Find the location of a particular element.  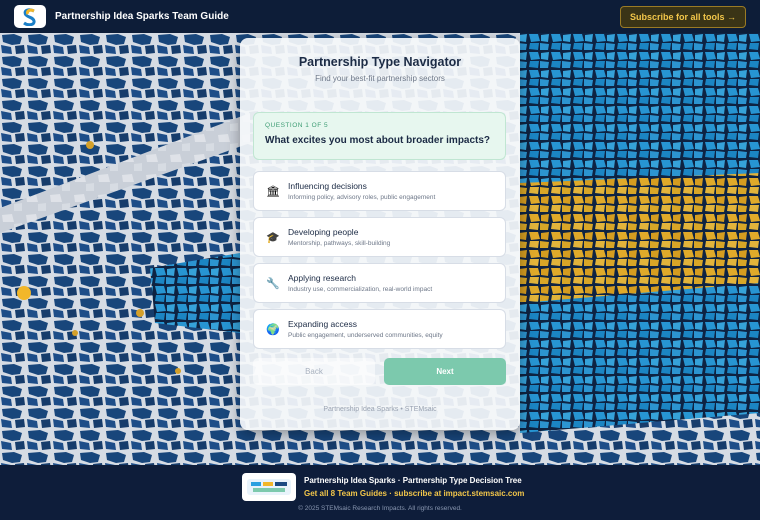

back-button: Back is located at coordinates (314, 371).